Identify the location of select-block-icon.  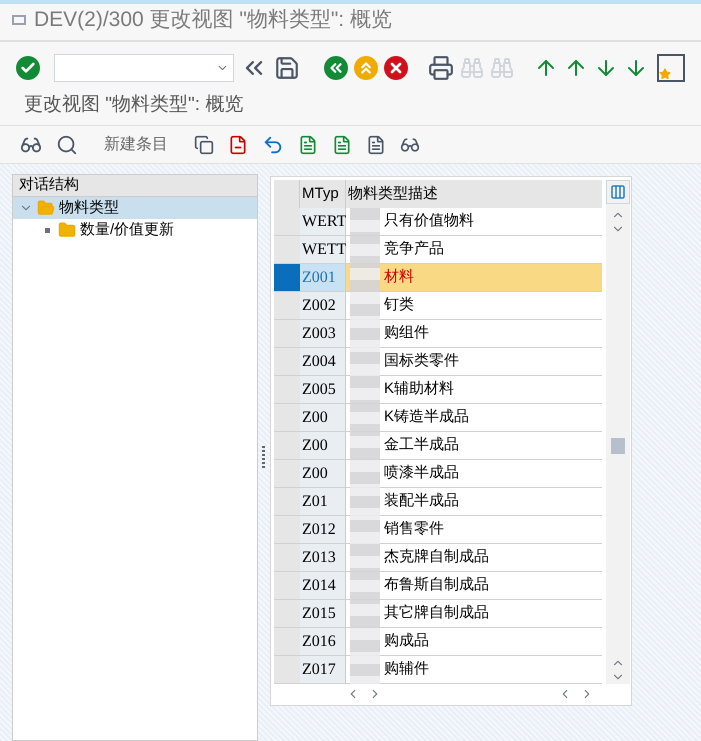
(342, 144).